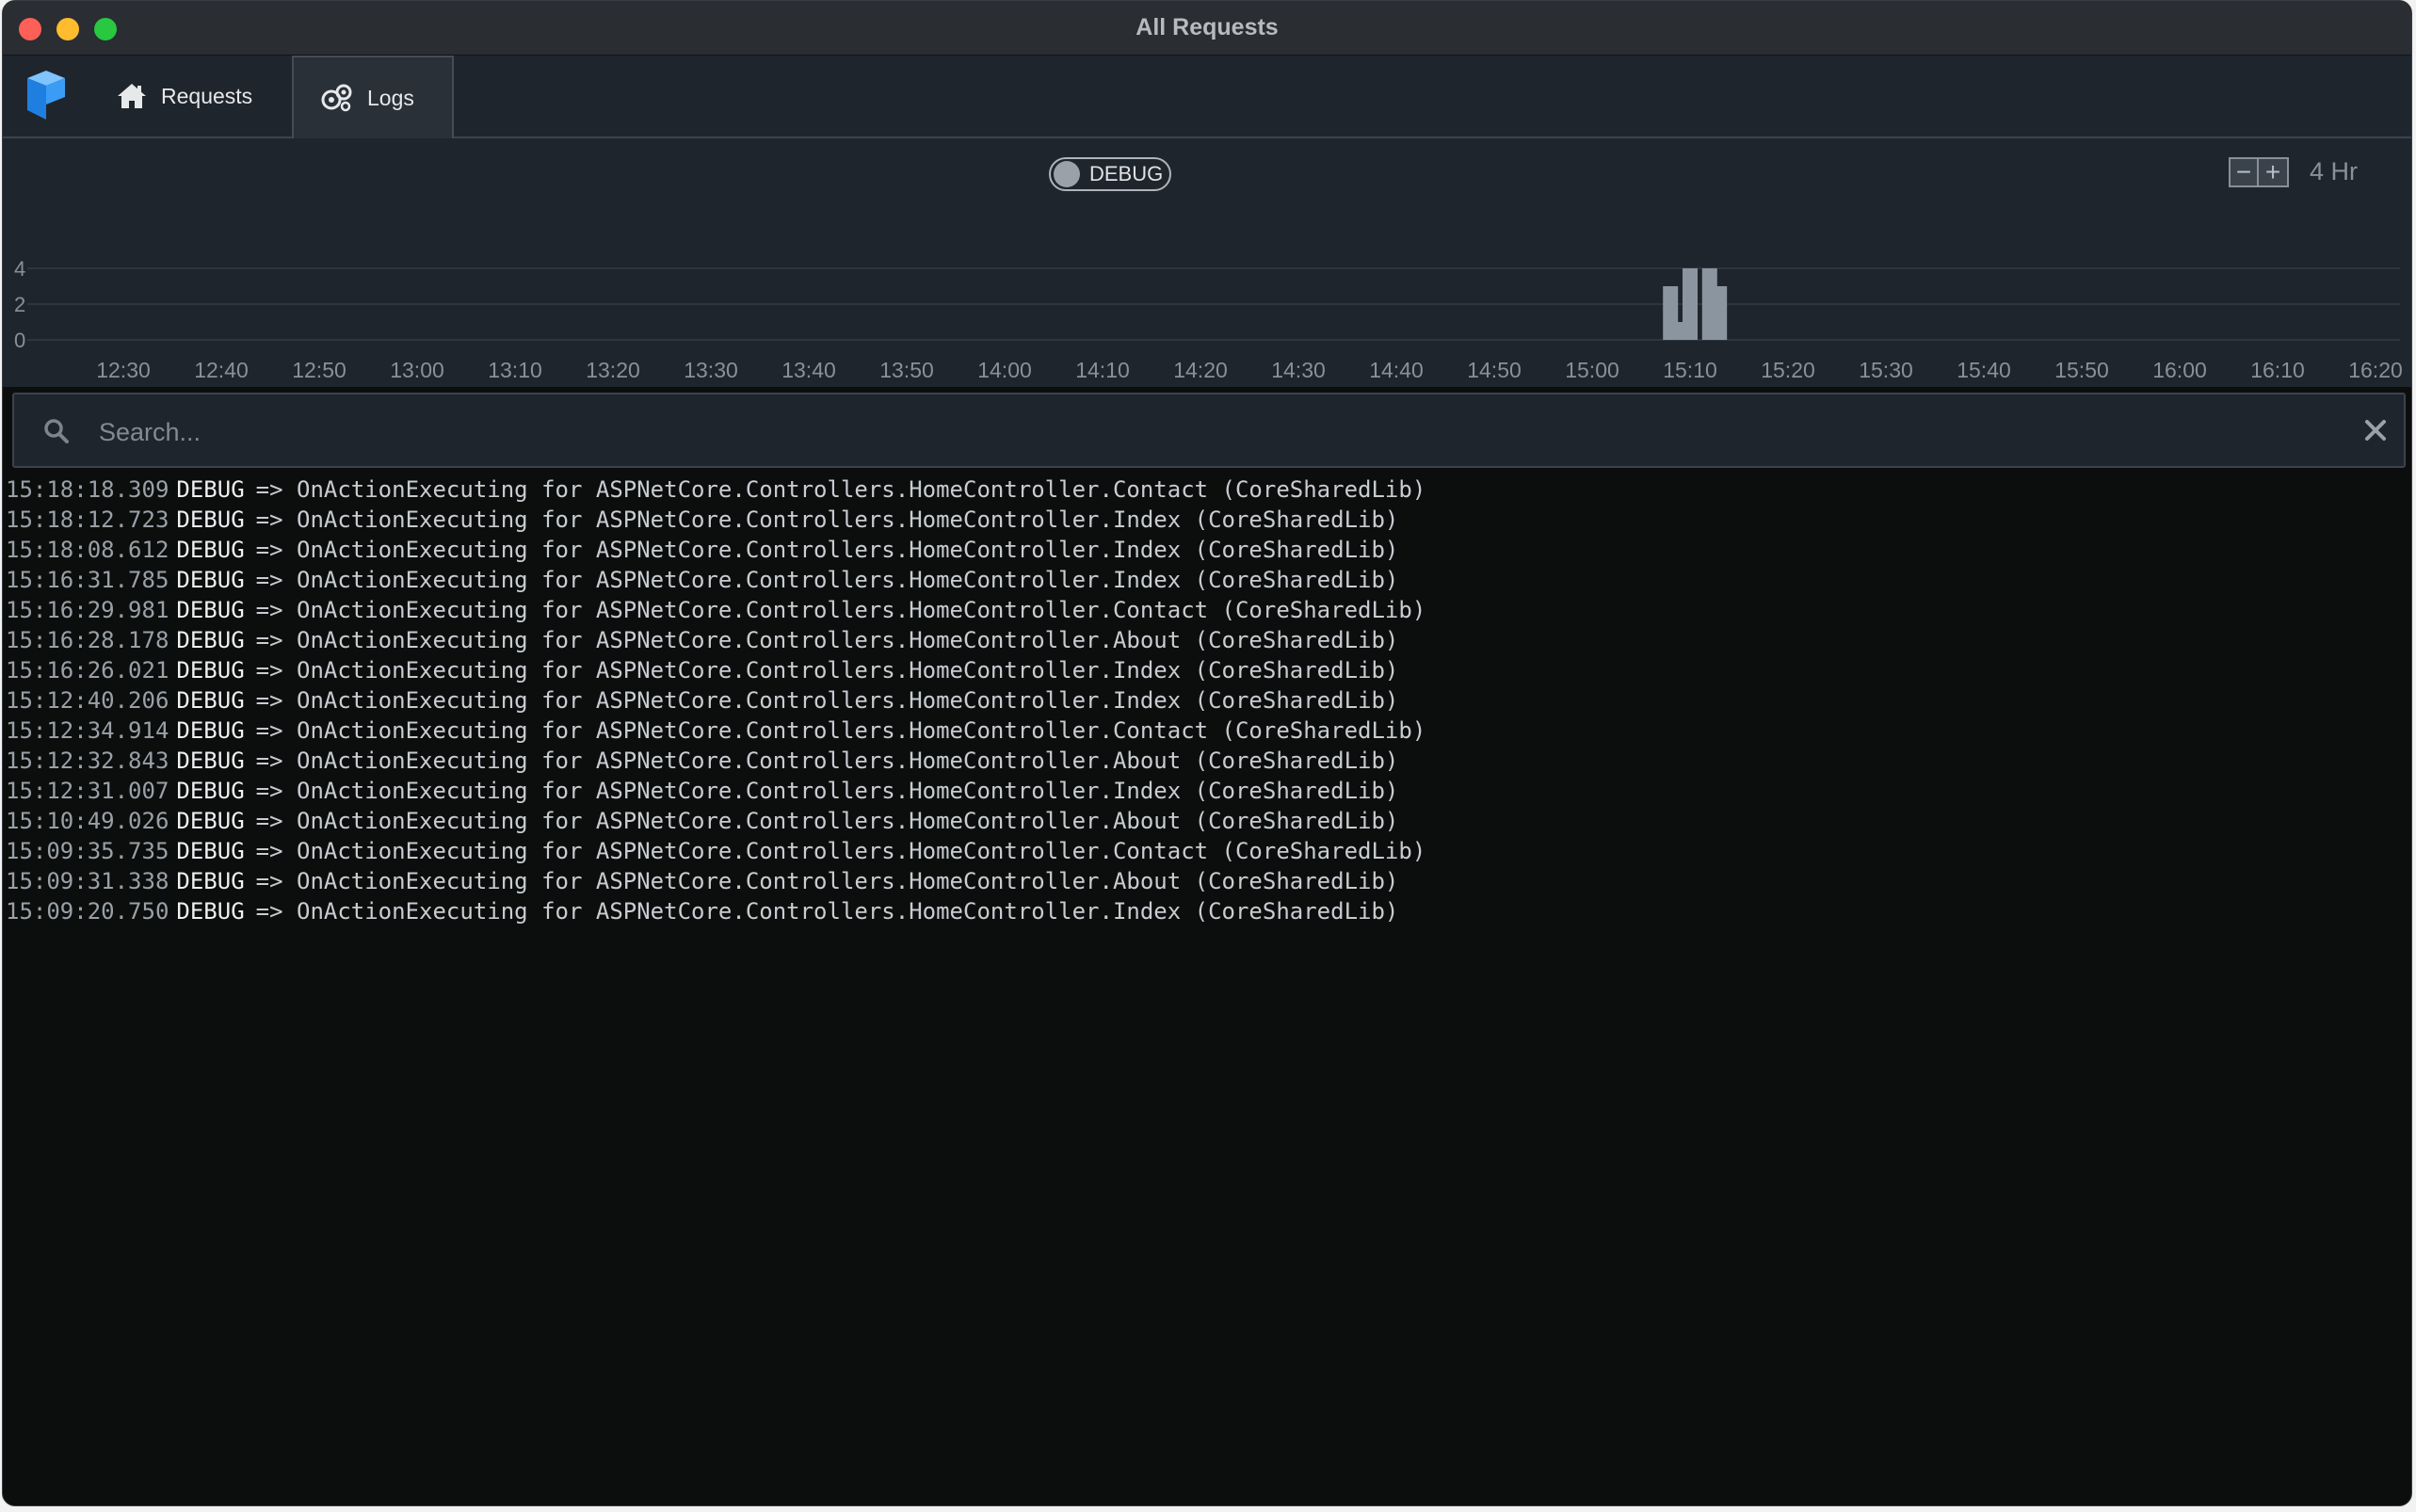 The width and height of the screenshot is (2416, 1512). What do you see at coordinates (1396, 370) in the screenshot?
I see `x-tick-label: 14:40` at bounding box center [1396, 370].